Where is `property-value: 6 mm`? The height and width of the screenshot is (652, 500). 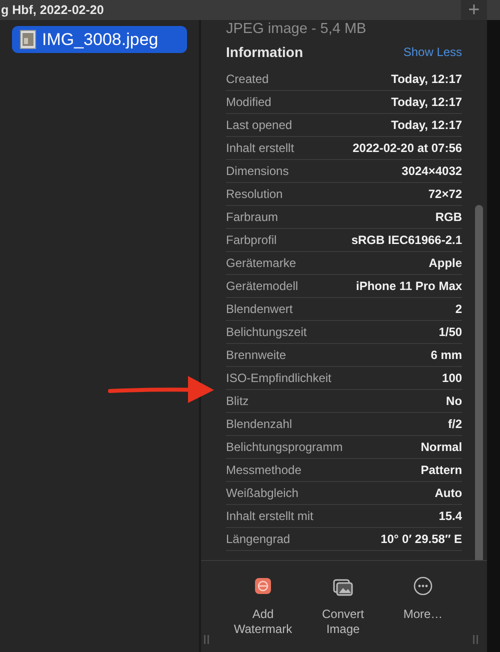
property-value: 6 mm is located at coordinates (446, 355).